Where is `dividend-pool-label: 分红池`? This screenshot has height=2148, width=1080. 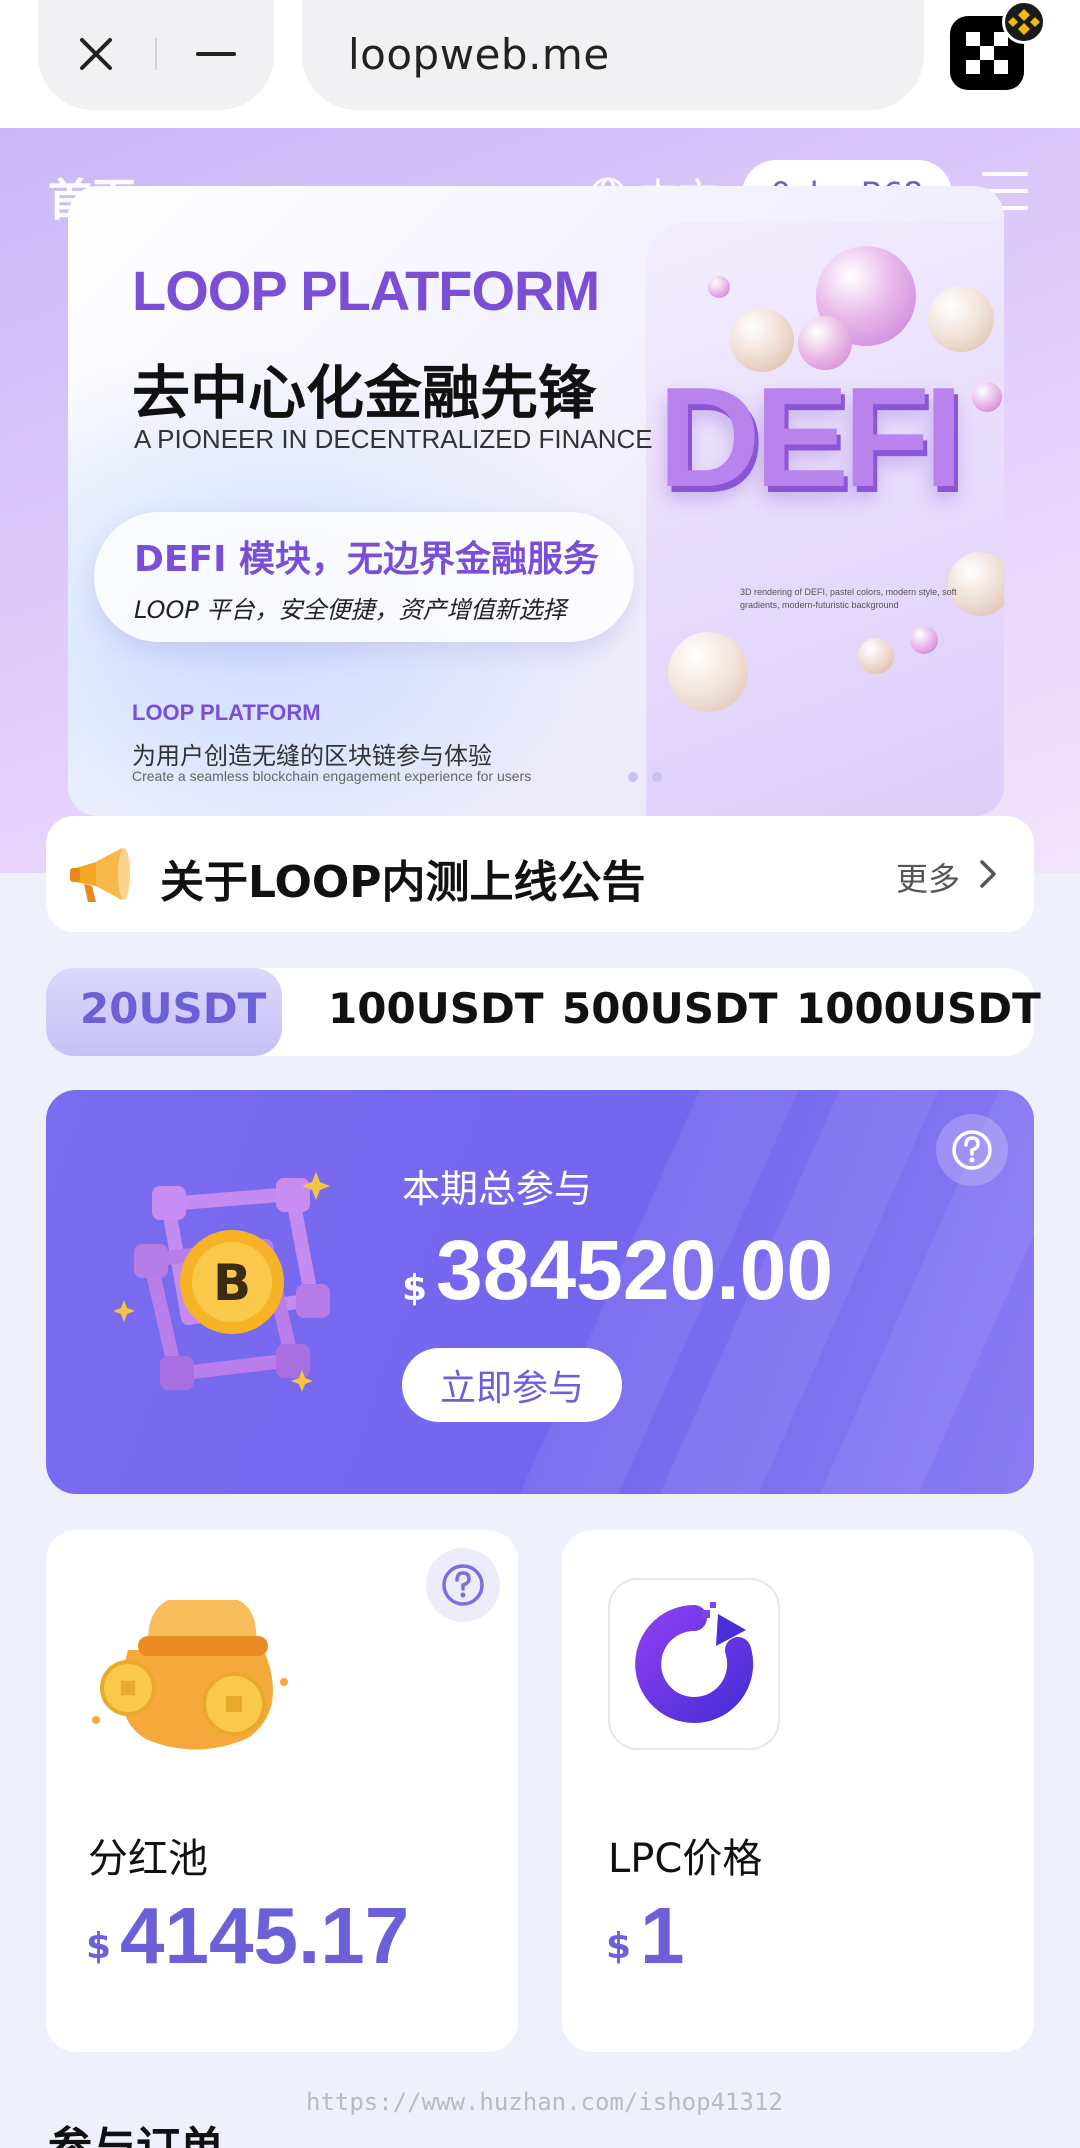
dividend-pool-label: 分红池 is located at coordinates (148, 1859).